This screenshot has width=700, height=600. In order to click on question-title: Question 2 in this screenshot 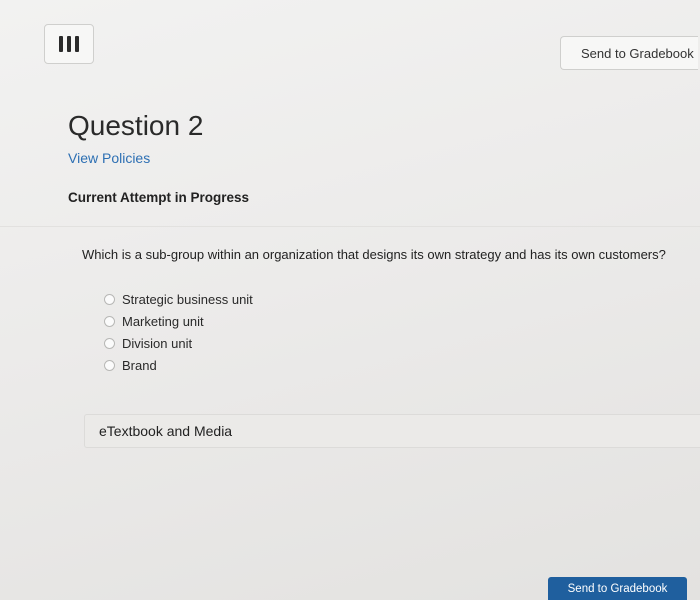, I will do `click(136, 125)`.